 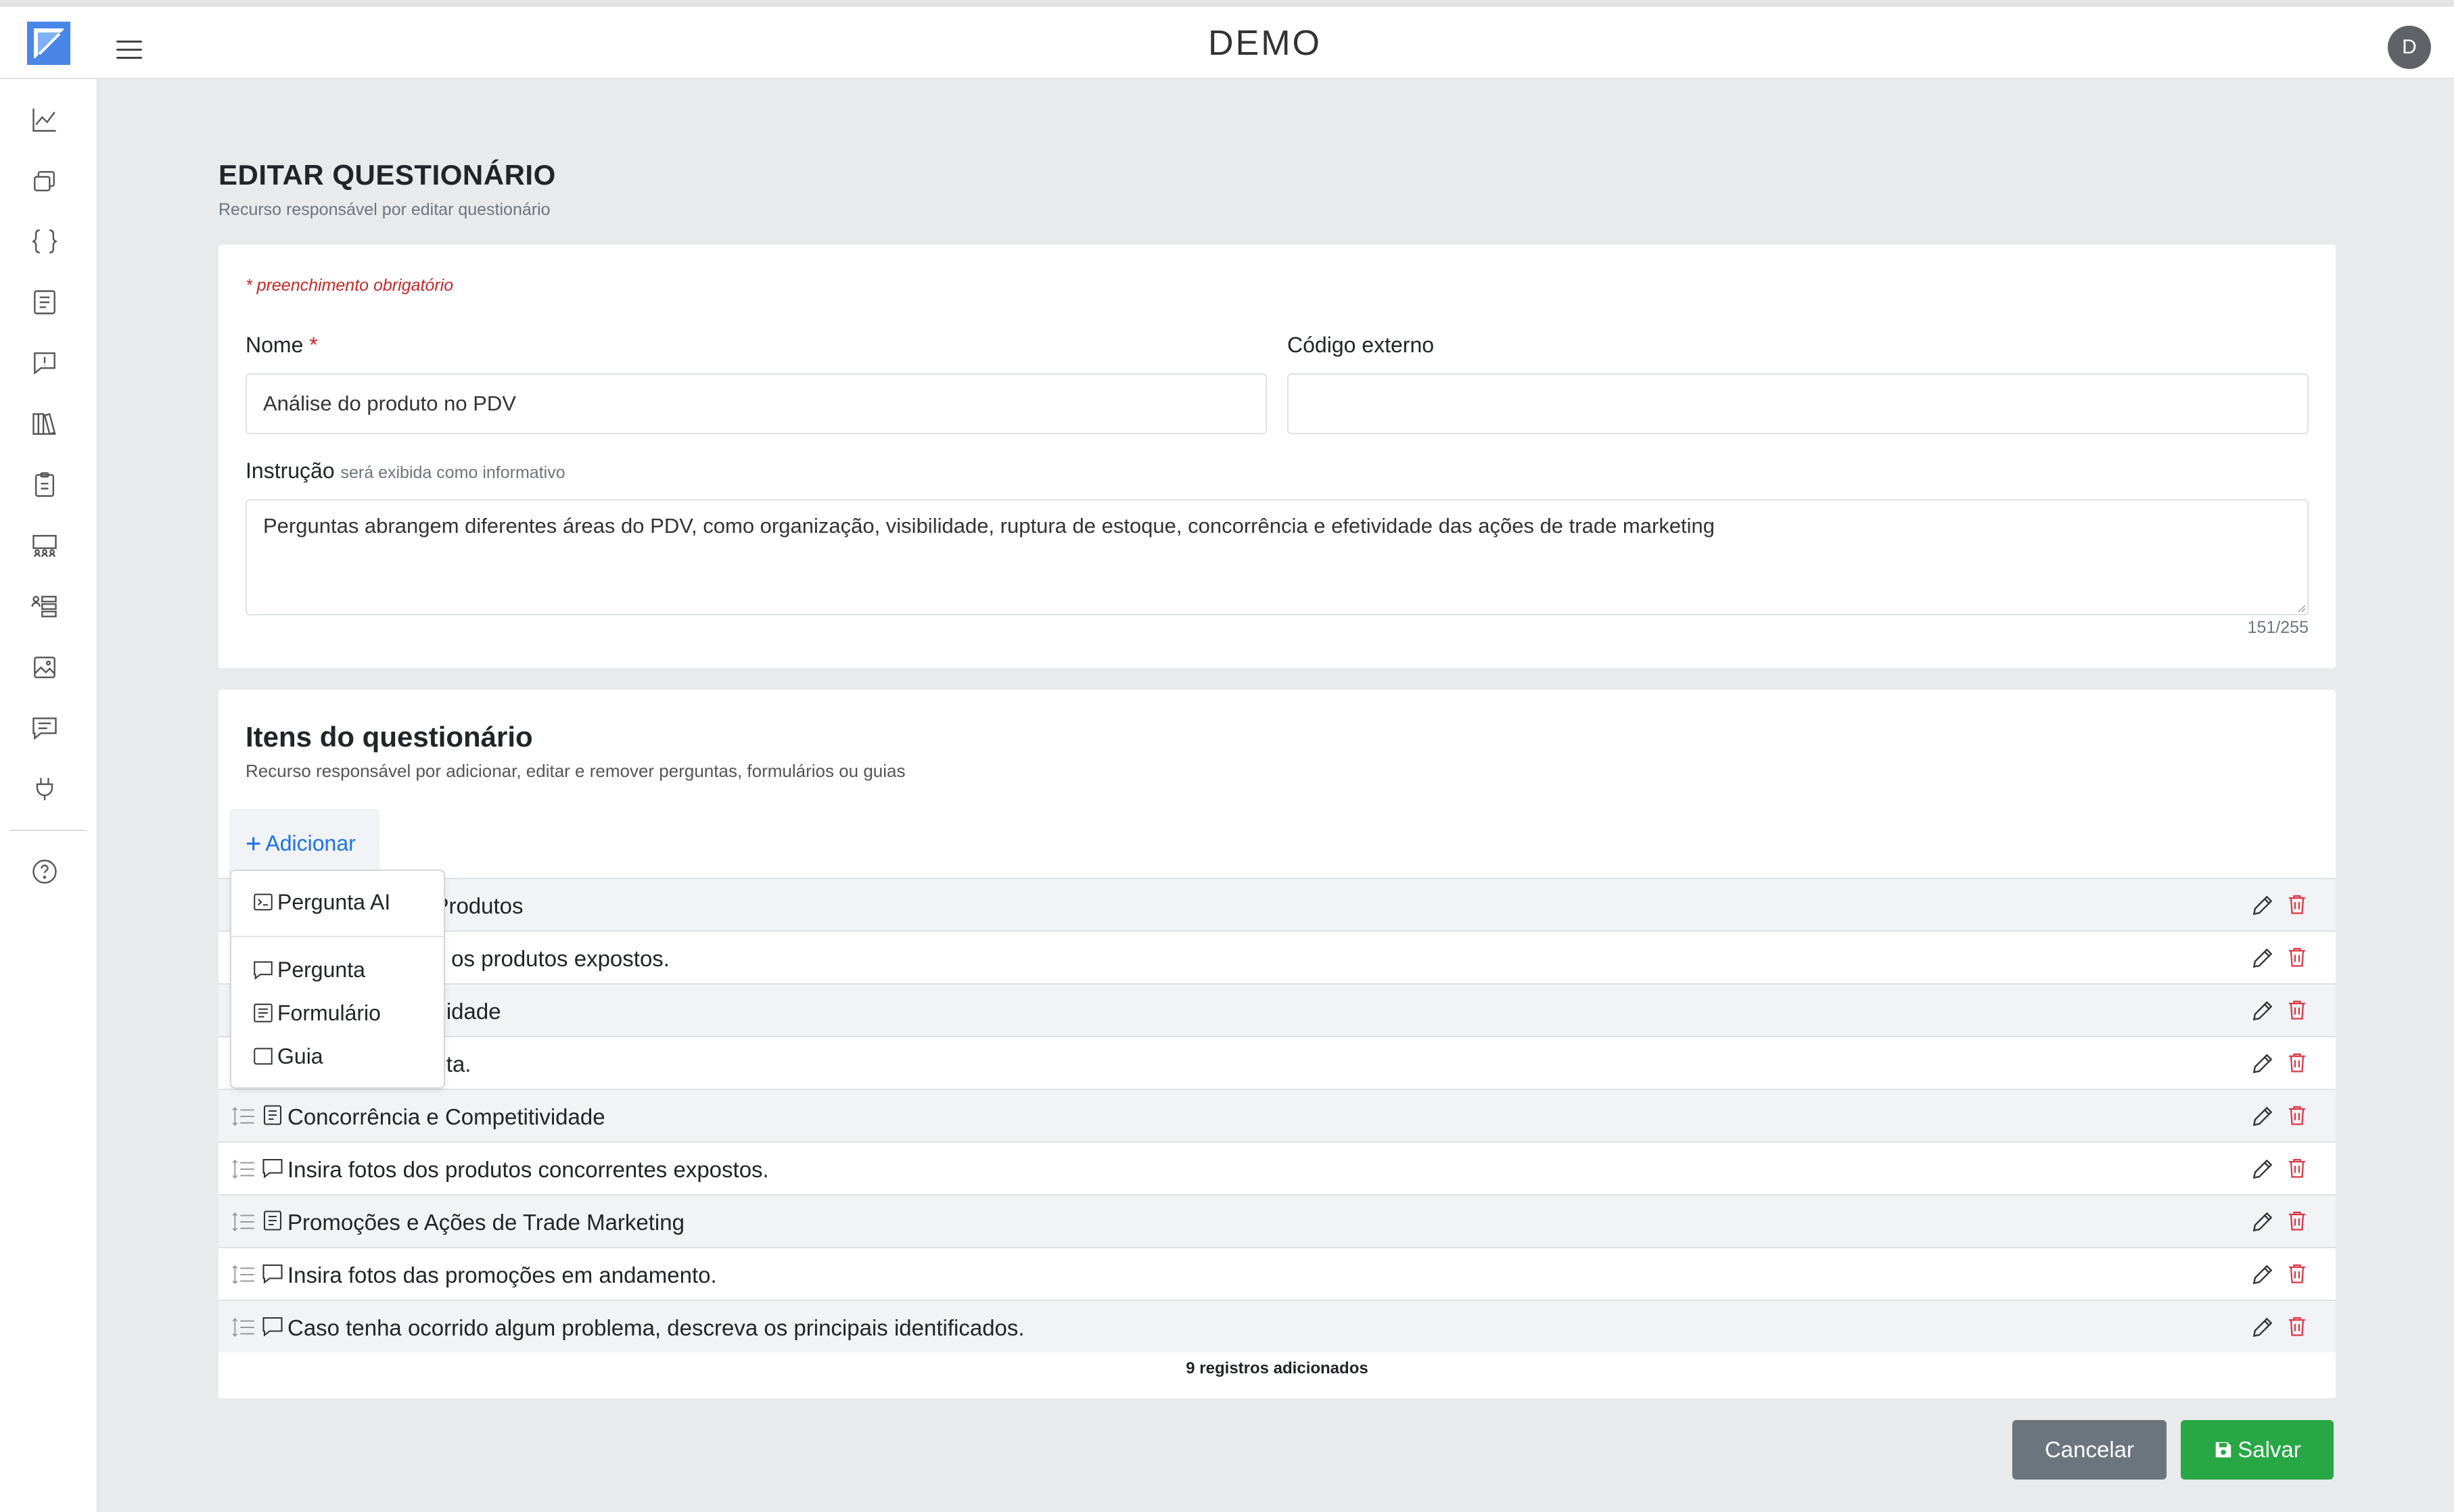 What do you see at coordinates (310, 843) in the screenshot?
I see `add-item-label: Adicionar` at bounding box center [310, 843].